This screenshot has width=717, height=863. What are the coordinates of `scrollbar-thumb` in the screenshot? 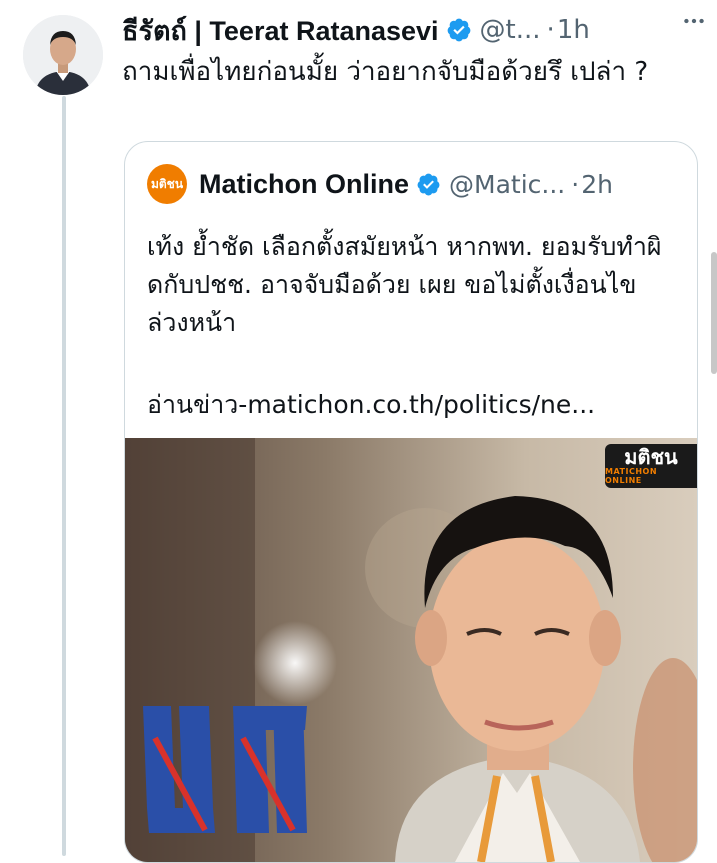 It's located at (714, 313).